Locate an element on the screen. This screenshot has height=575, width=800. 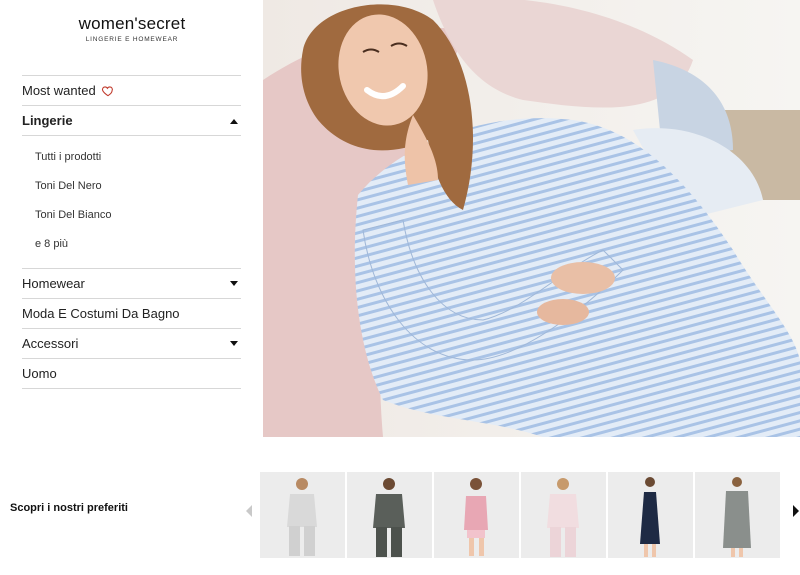
submenu-item-toni-nero: Toni Del Nero is located at coordinates (131, 185).